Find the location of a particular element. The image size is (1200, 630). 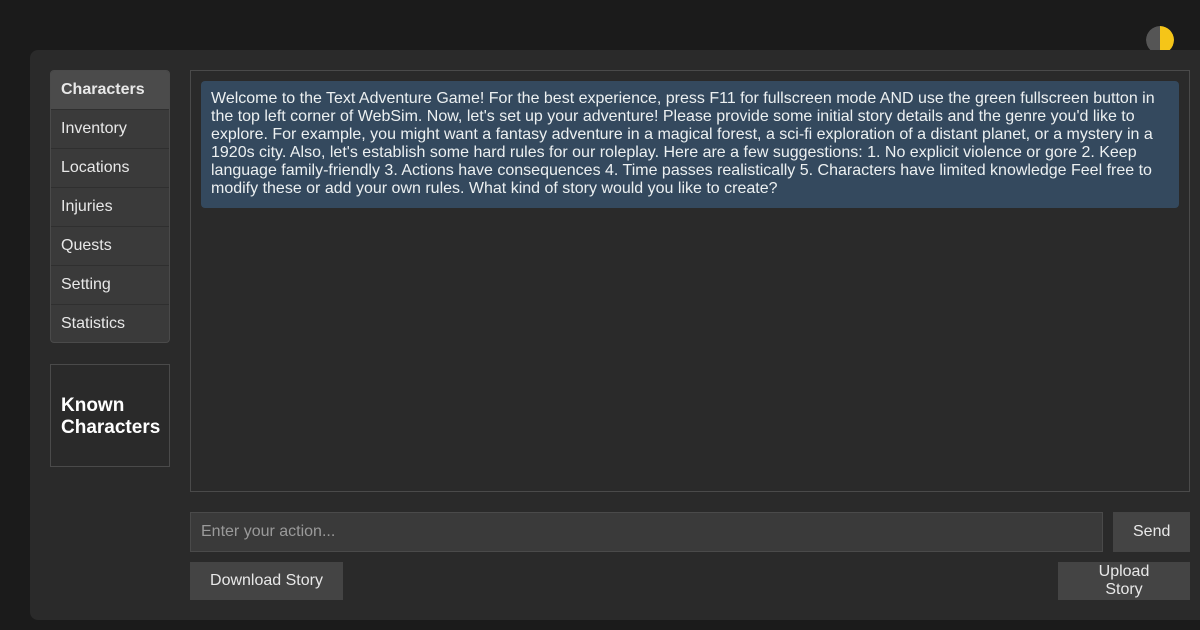

tab-statistics: Statistics is located at coordinates (110, 323).